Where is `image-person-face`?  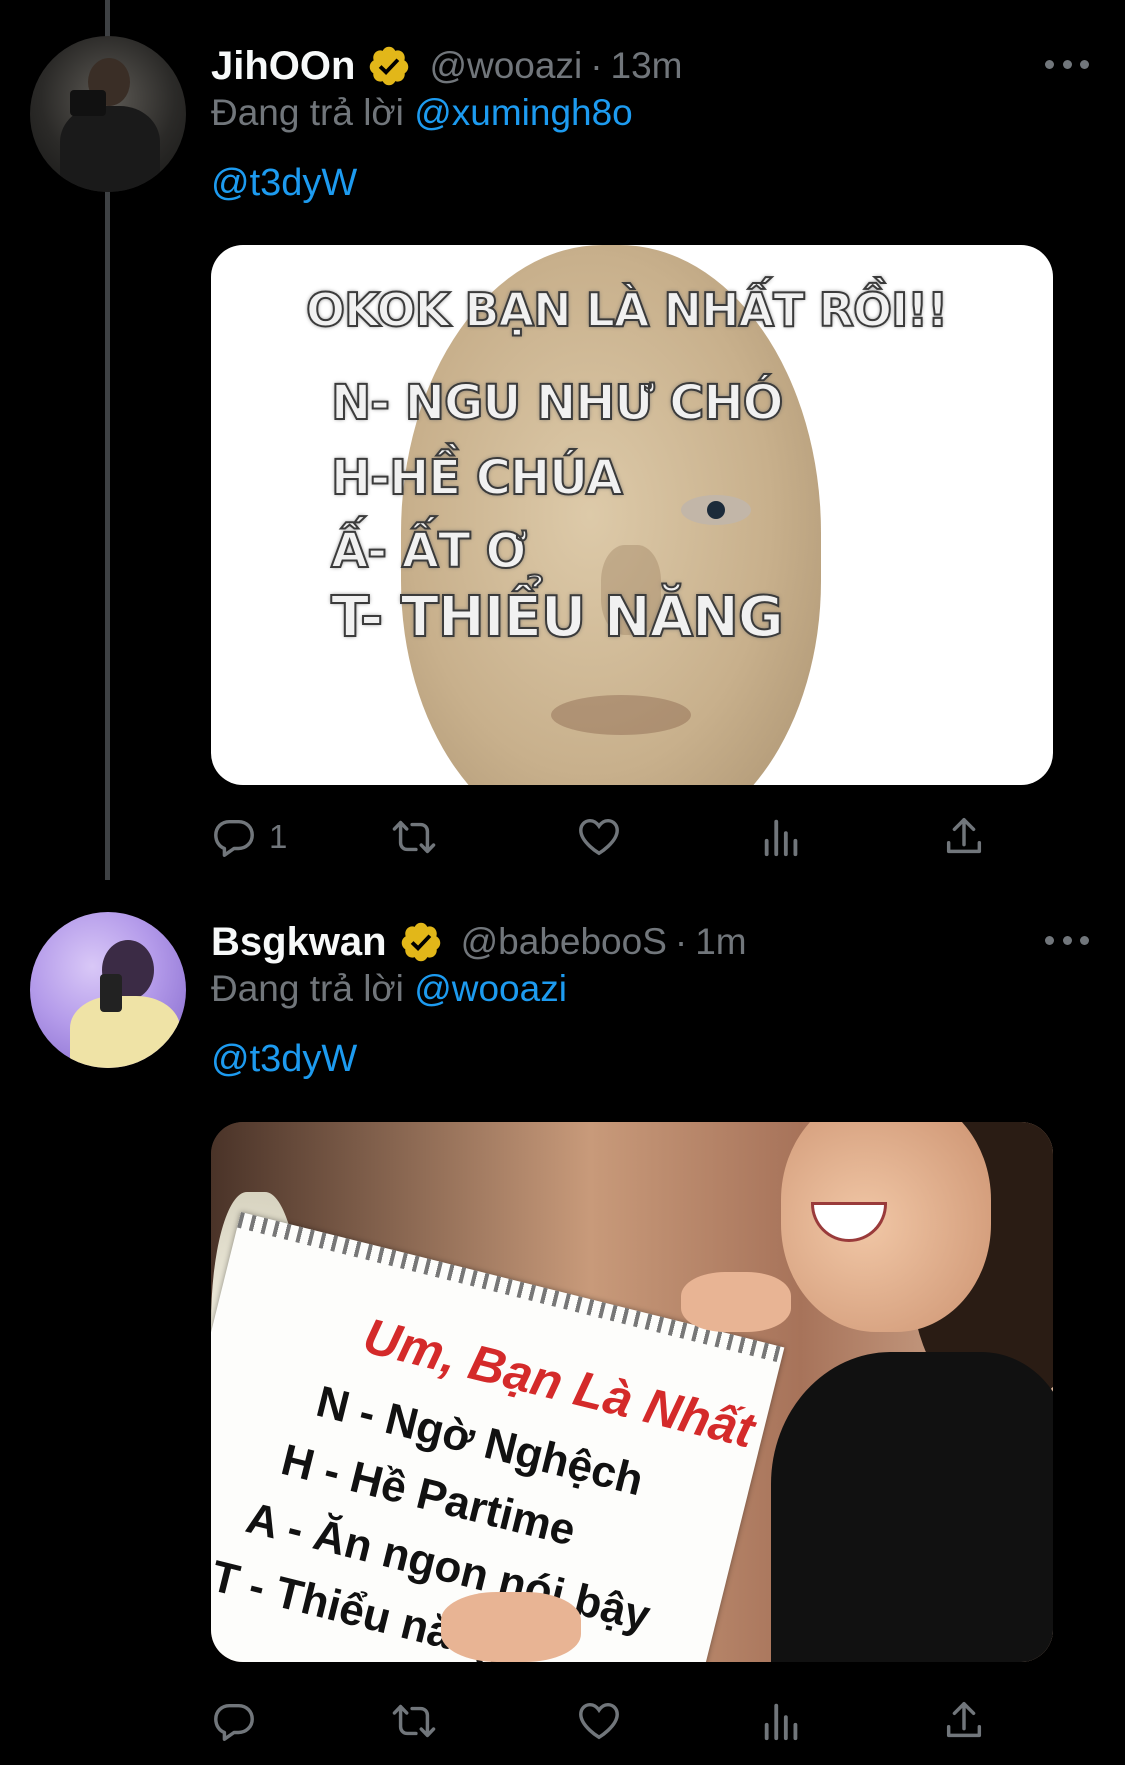
image-person-face is located at coordinates (886, 1227).